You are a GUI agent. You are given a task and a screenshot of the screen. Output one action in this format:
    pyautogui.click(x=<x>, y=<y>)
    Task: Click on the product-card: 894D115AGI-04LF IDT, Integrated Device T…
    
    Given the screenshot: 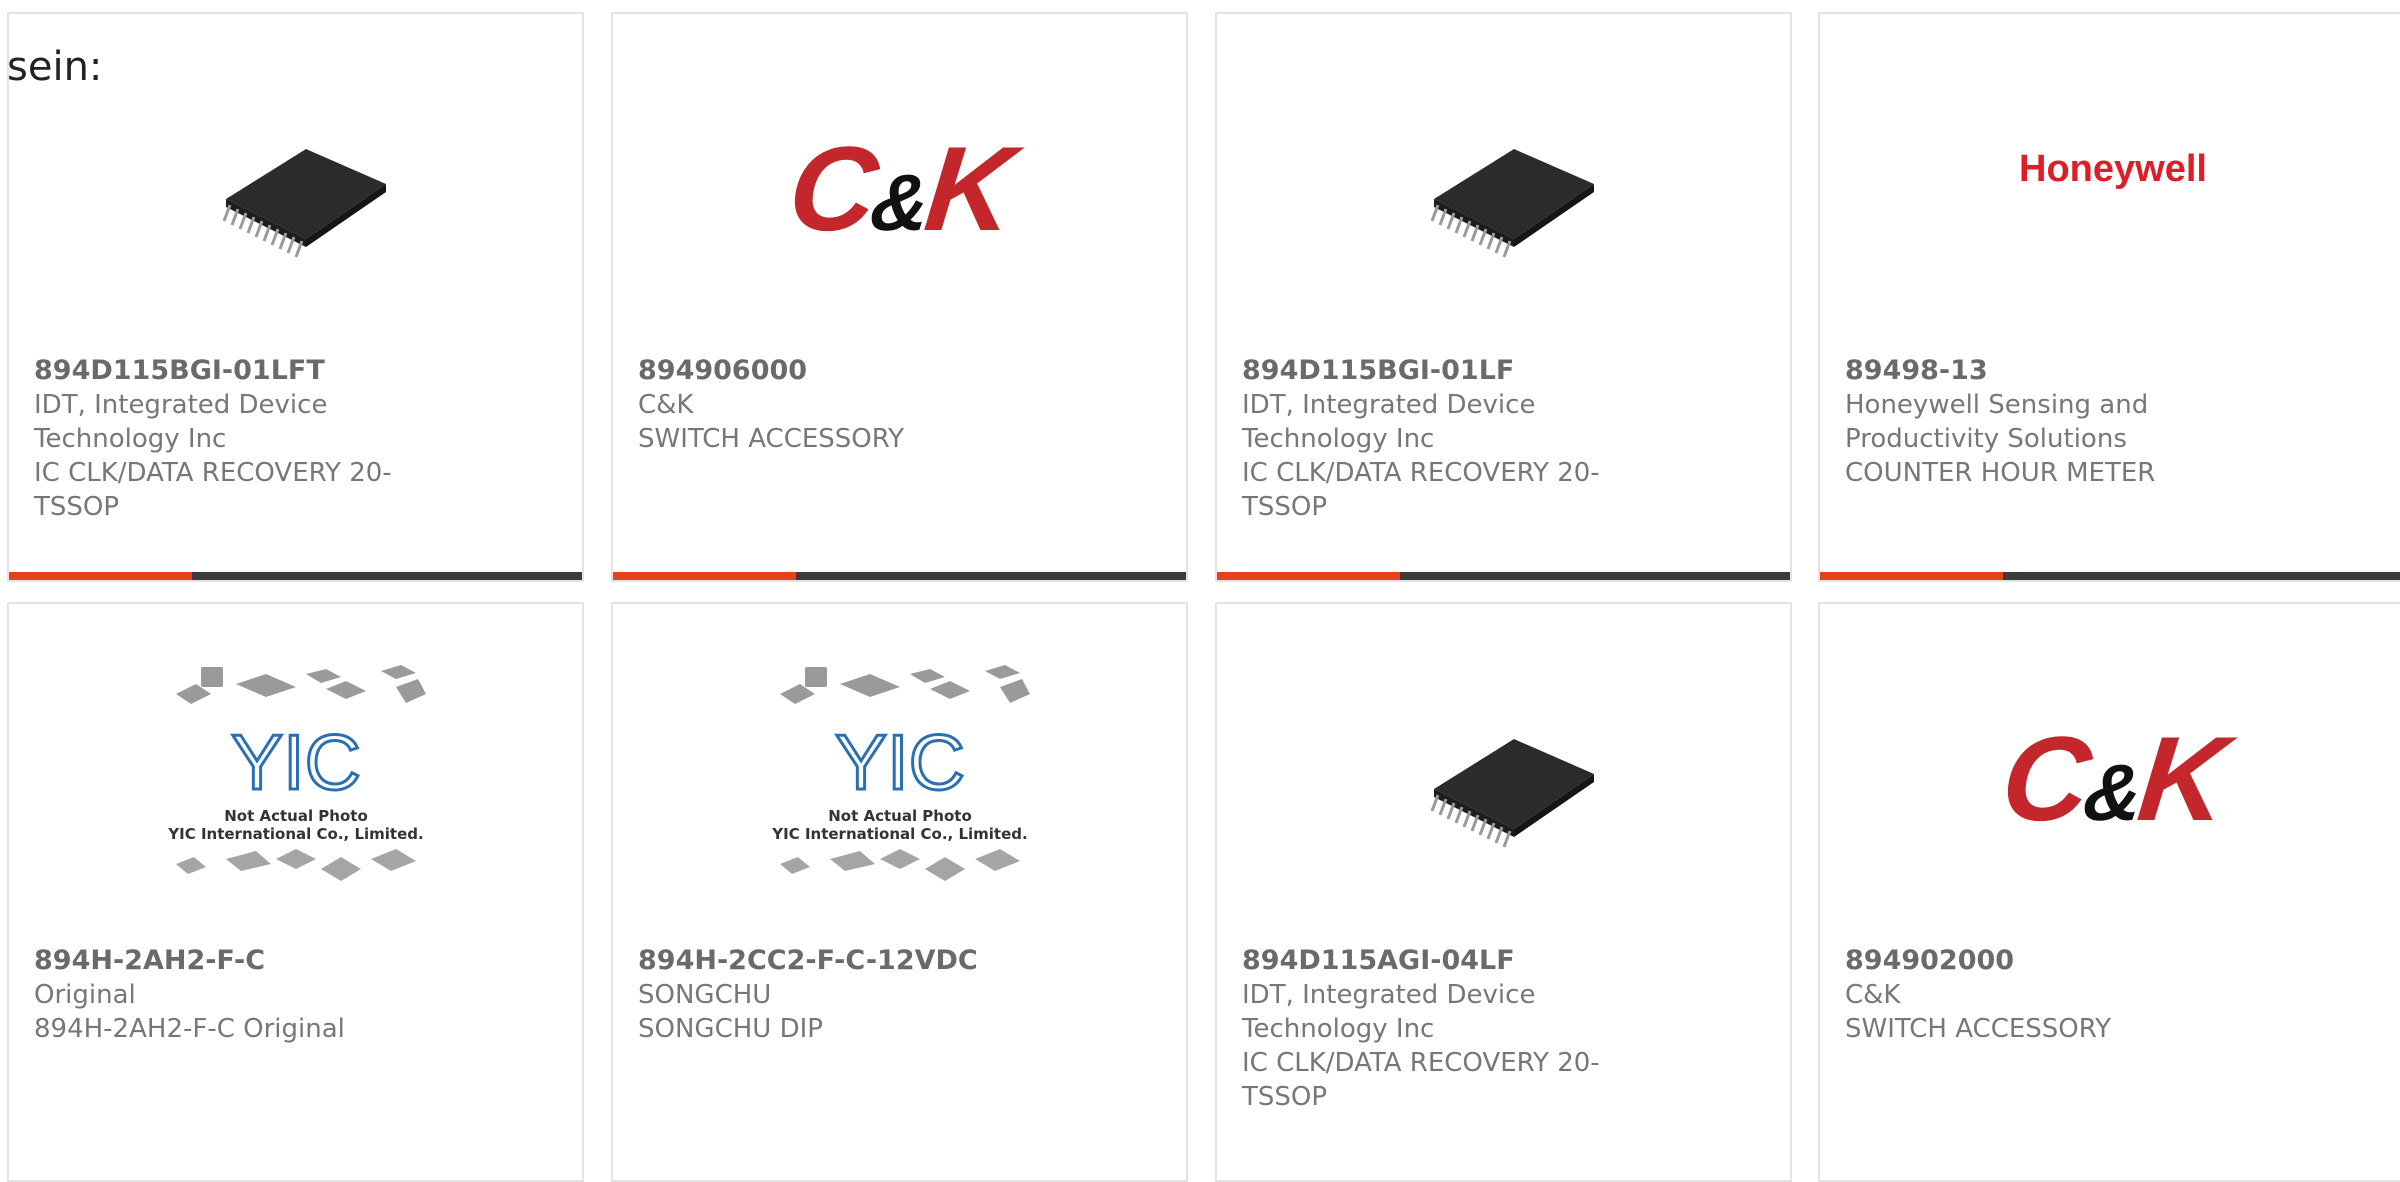 What is the action you would take?
    pyautogui.click(x=1503, y=892)
    